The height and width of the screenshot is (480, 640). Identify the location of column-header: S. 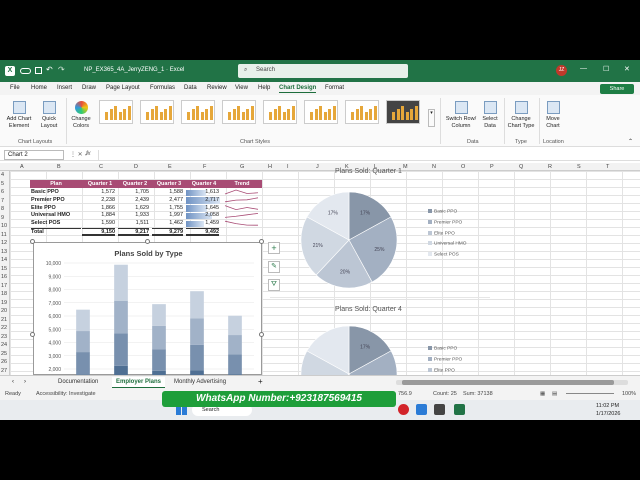
(579, 167).